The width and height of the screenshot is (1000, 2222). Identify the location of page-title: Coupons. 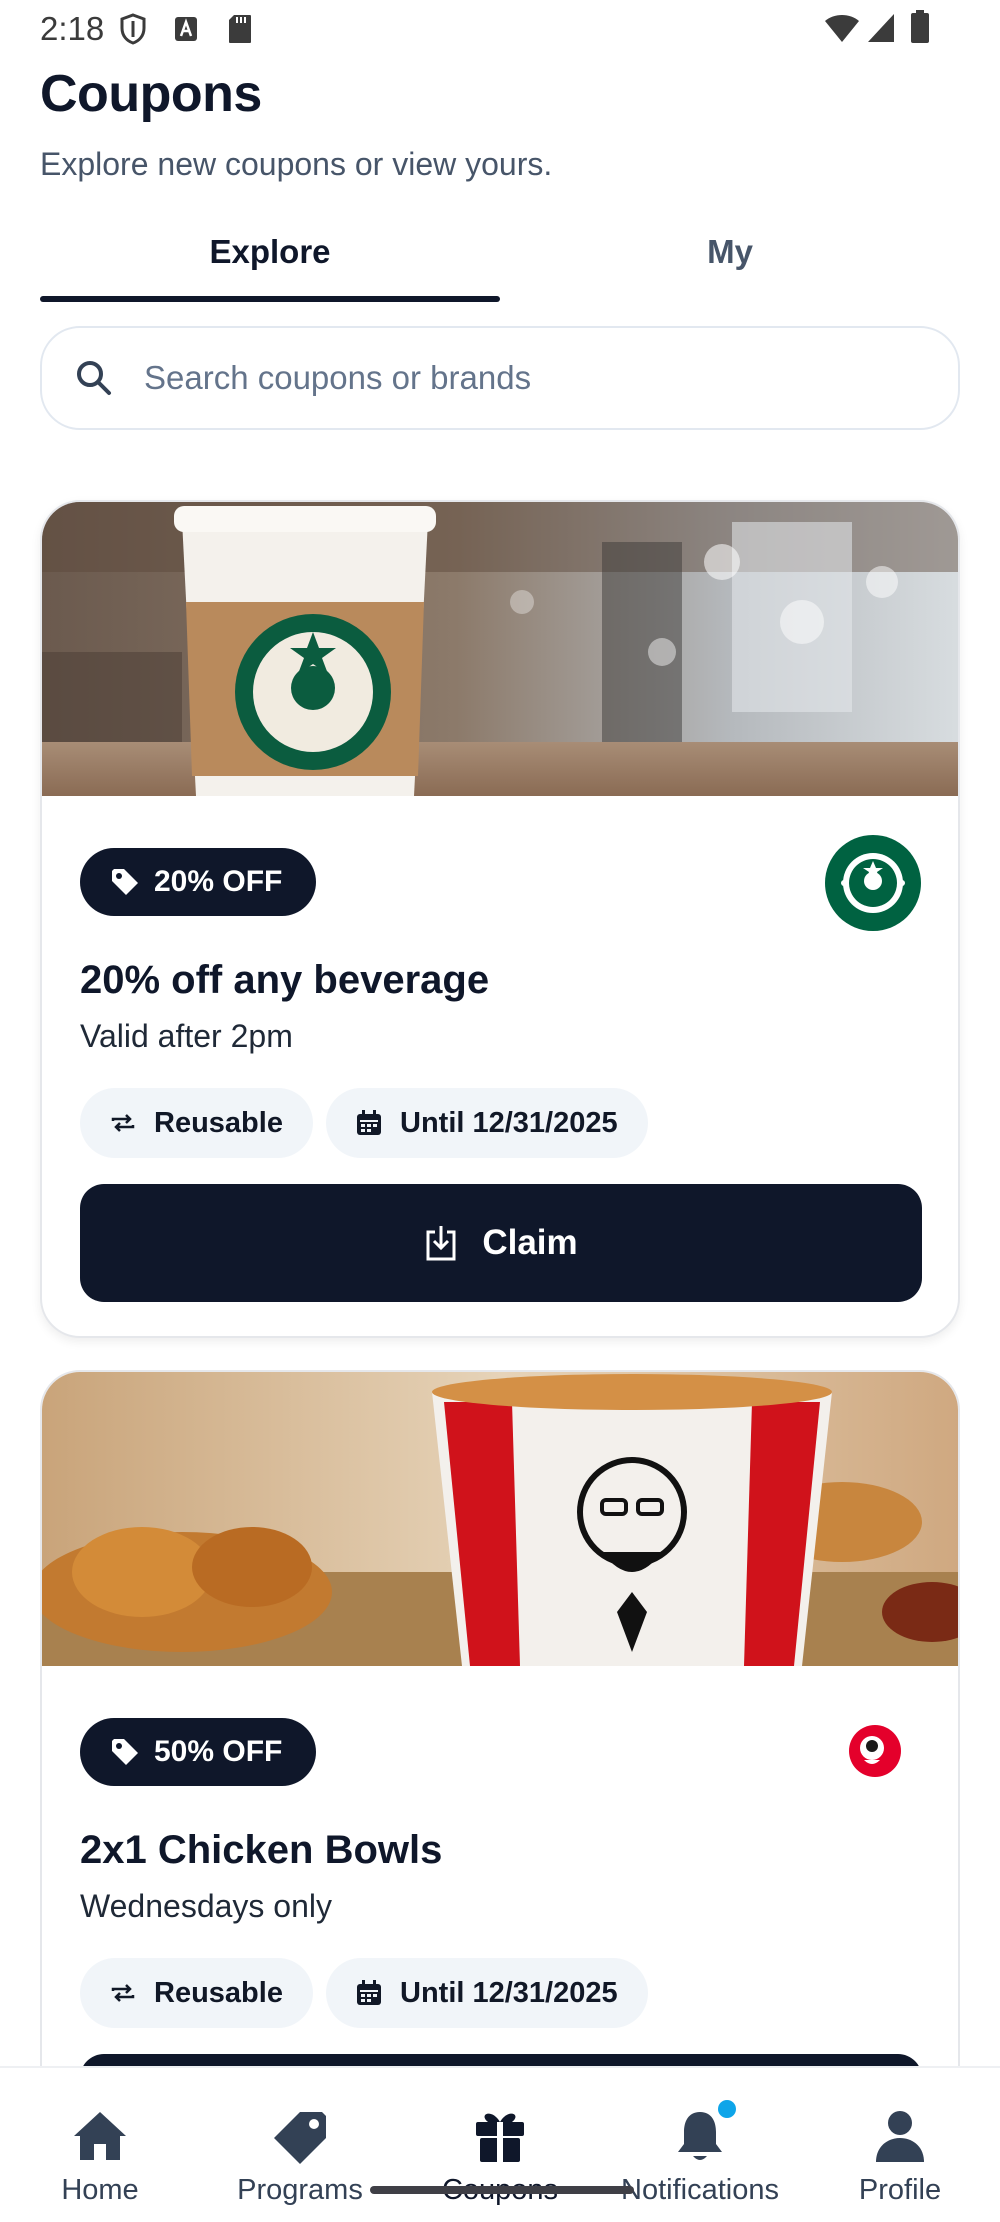
(151, 94).